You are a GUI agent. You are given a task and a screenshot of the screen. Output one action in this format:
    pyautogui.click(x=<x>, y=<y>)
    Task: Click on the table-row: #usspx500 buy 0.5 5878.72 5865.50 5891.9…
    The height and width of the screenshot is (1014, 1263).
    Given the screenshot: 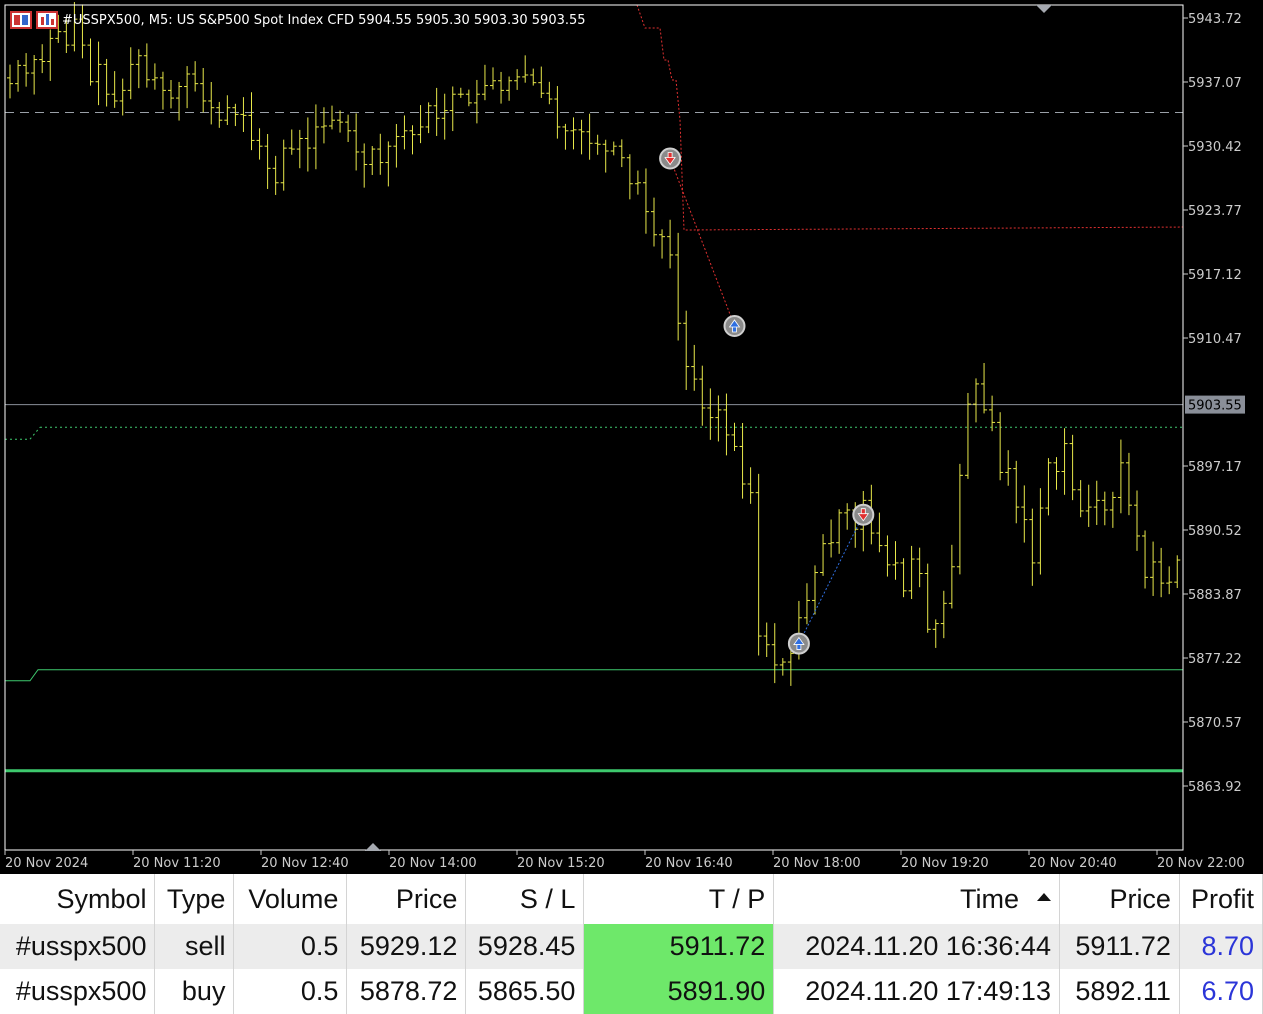 What is the action you would take?
    pyautogui.click(x=631, y=991)
    